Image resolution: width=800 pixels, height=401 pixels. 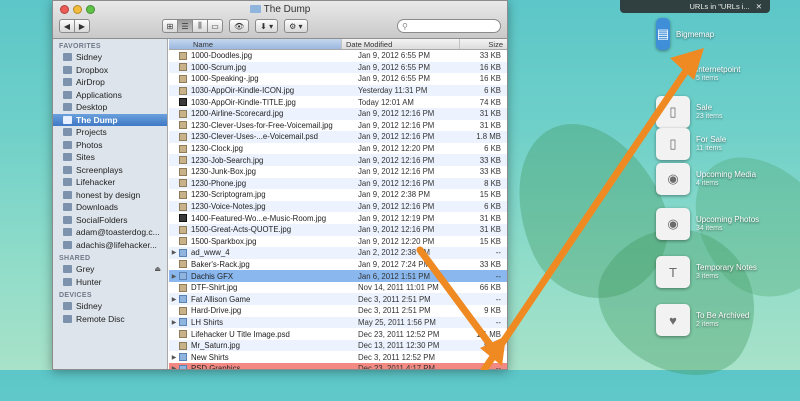 What do you see at coordinates (185, 26) in the screenshot?
I see `list-view-button: ☰` at bounding box center [185, 26].